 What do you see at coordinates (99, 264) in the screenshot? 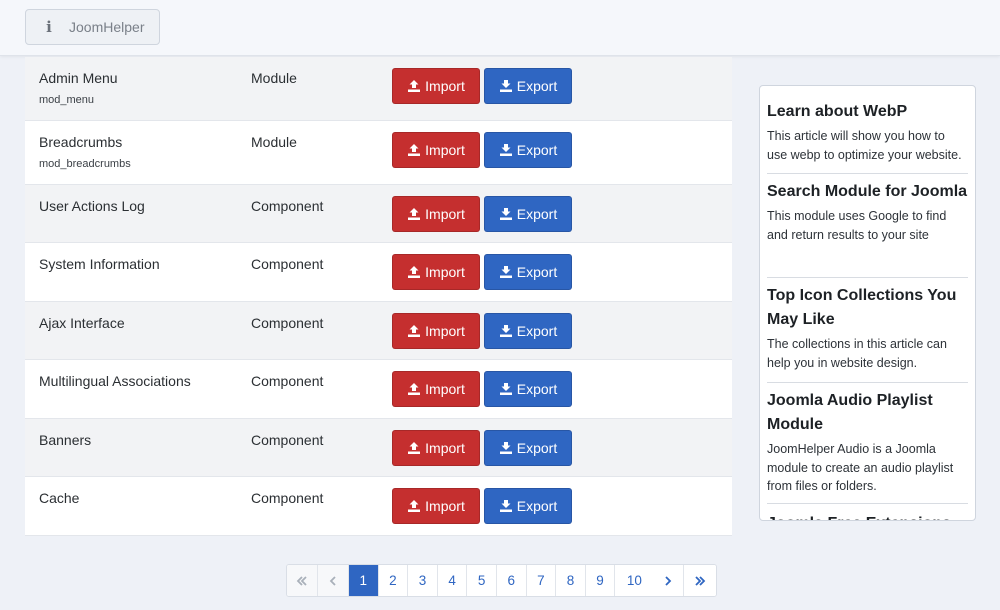
I see `extension-name: System Information` at bounding box center [99, 264].